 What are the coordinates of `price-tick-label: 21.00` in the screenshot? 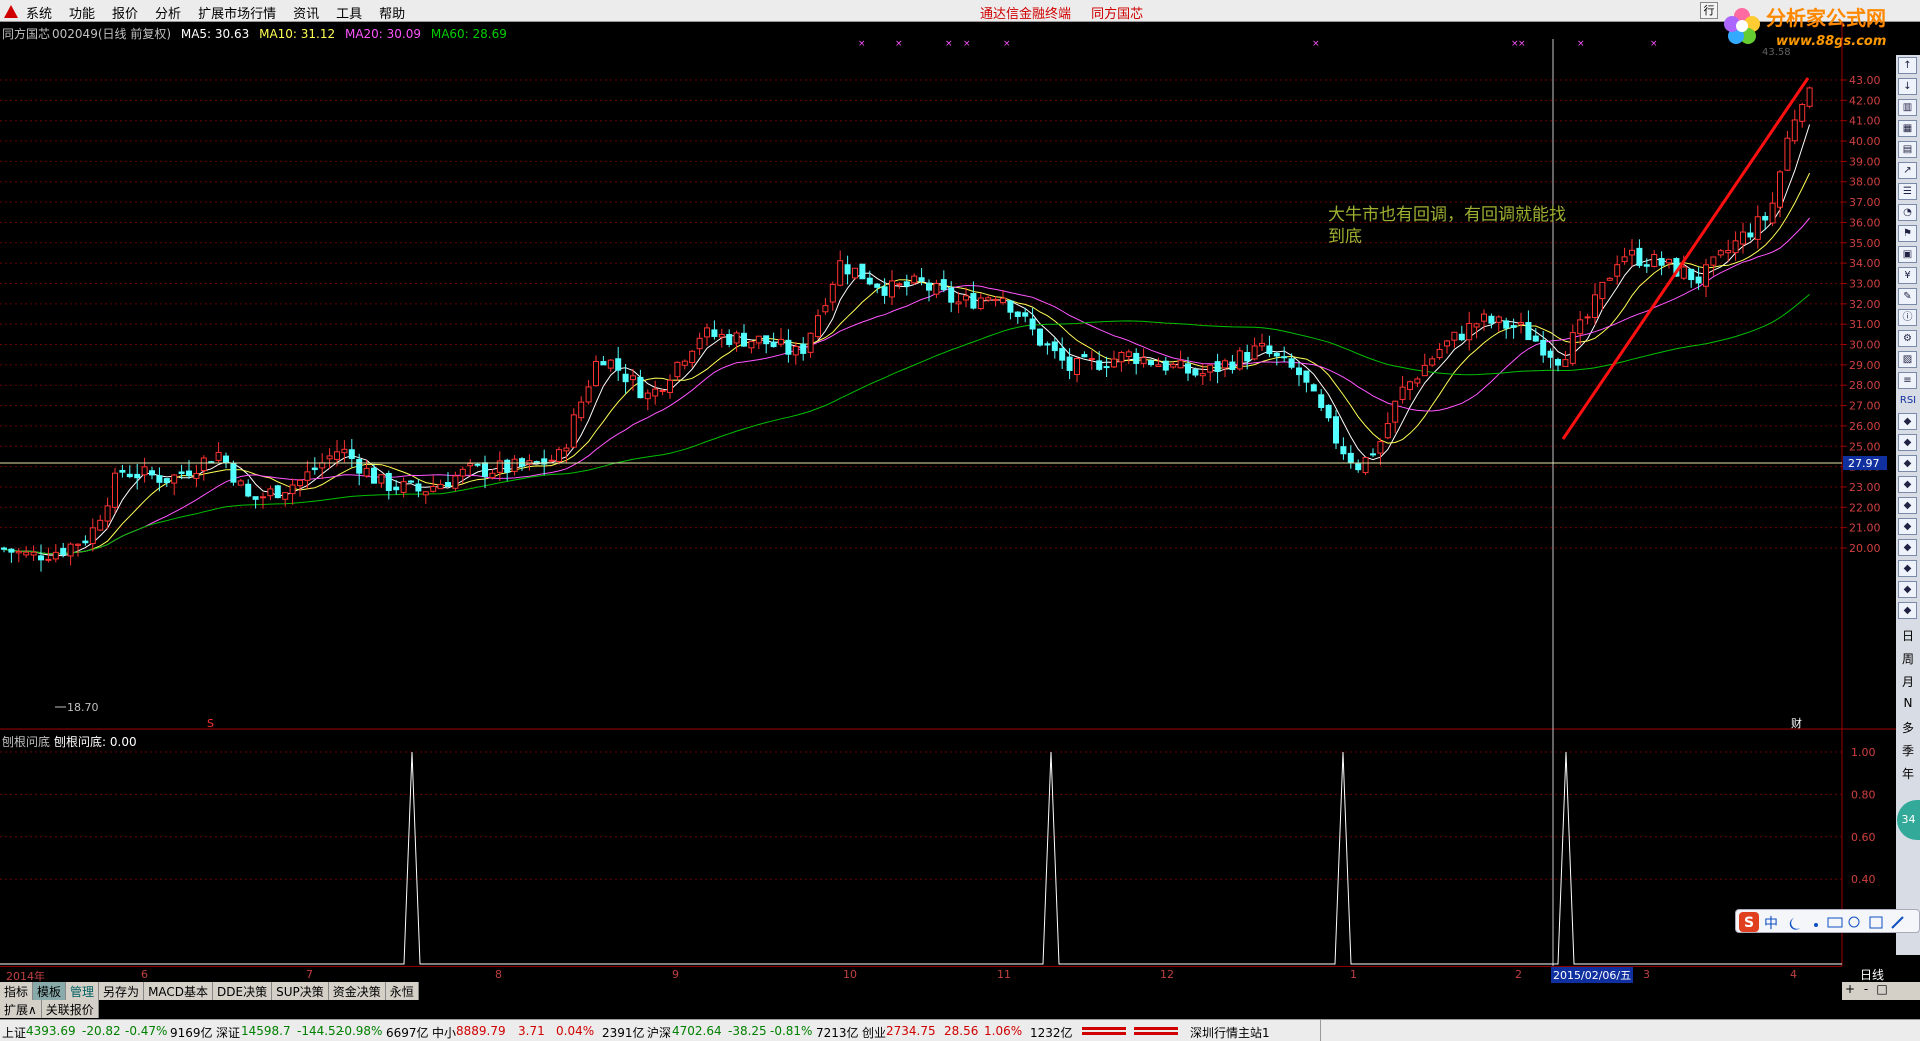 It's located at (1865, 528).